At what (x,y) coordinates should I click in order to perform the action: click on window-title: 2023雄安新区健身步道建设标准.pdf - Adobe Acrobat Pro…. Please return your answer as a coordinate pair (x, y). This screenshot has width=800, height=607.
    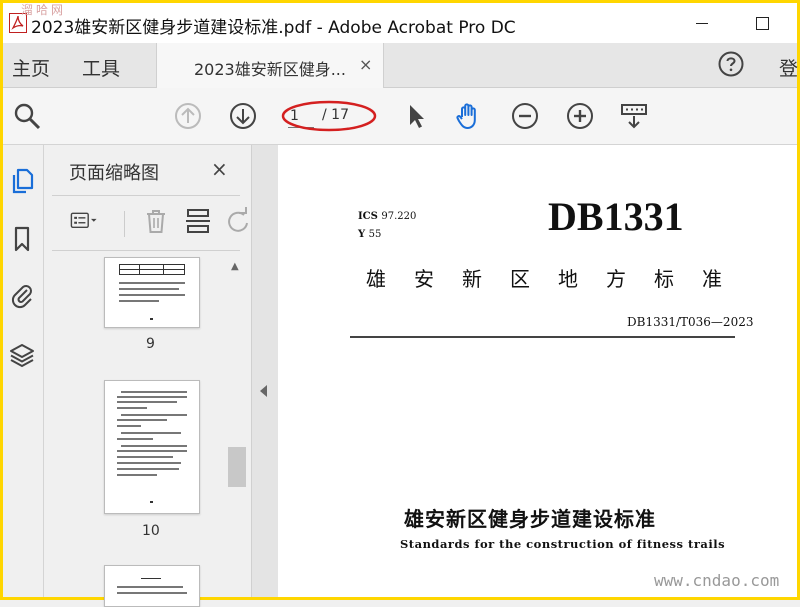
    Looking at the image, I should click on (273, 28).